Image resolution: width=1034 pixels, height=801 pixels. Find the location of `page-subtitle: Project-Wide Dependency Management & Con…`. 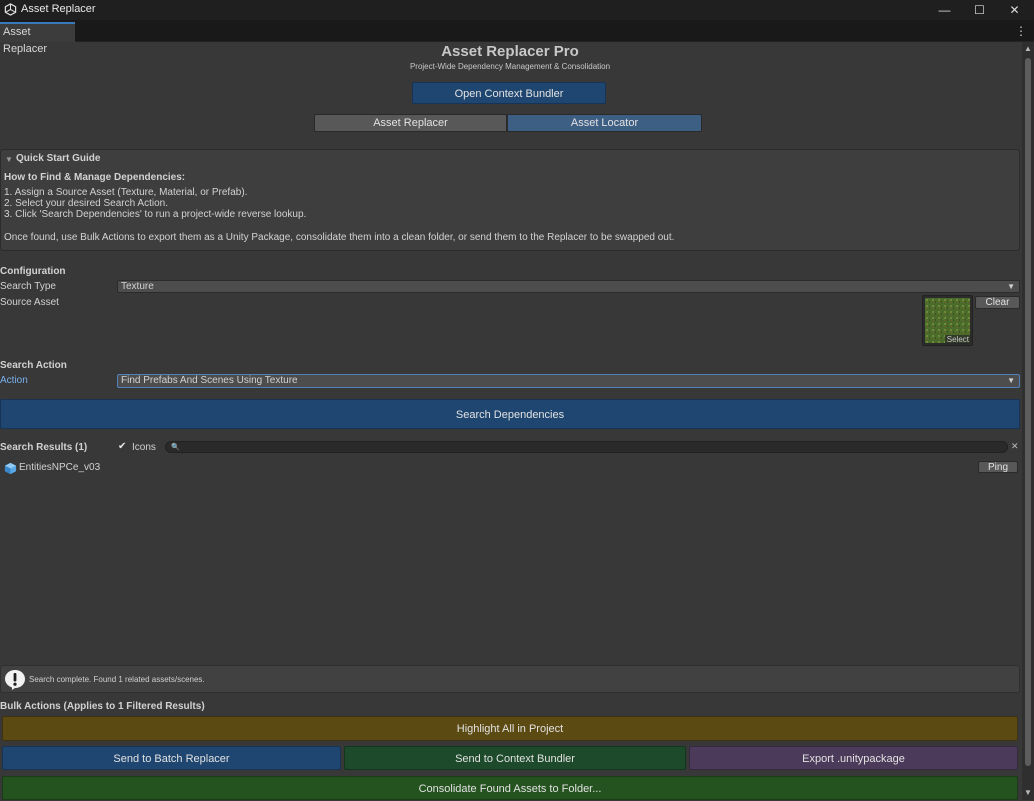

page-subtitle: Project-Wide Dependency Management & Con… is located at coordinates (510, 66).